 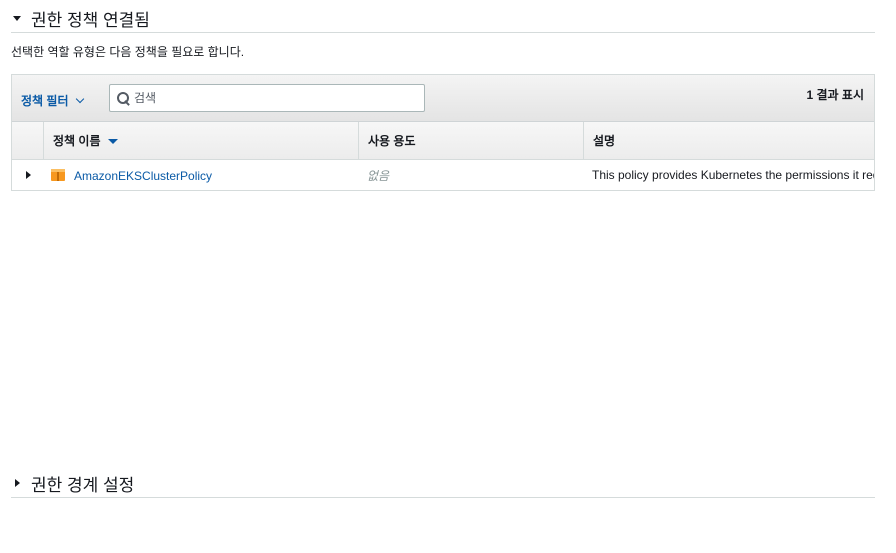 What do you see at coordinates (90, 20) in the screenshot?
I see `section-title: 권한 정책 연결됨` at bounding box center [90, 20].